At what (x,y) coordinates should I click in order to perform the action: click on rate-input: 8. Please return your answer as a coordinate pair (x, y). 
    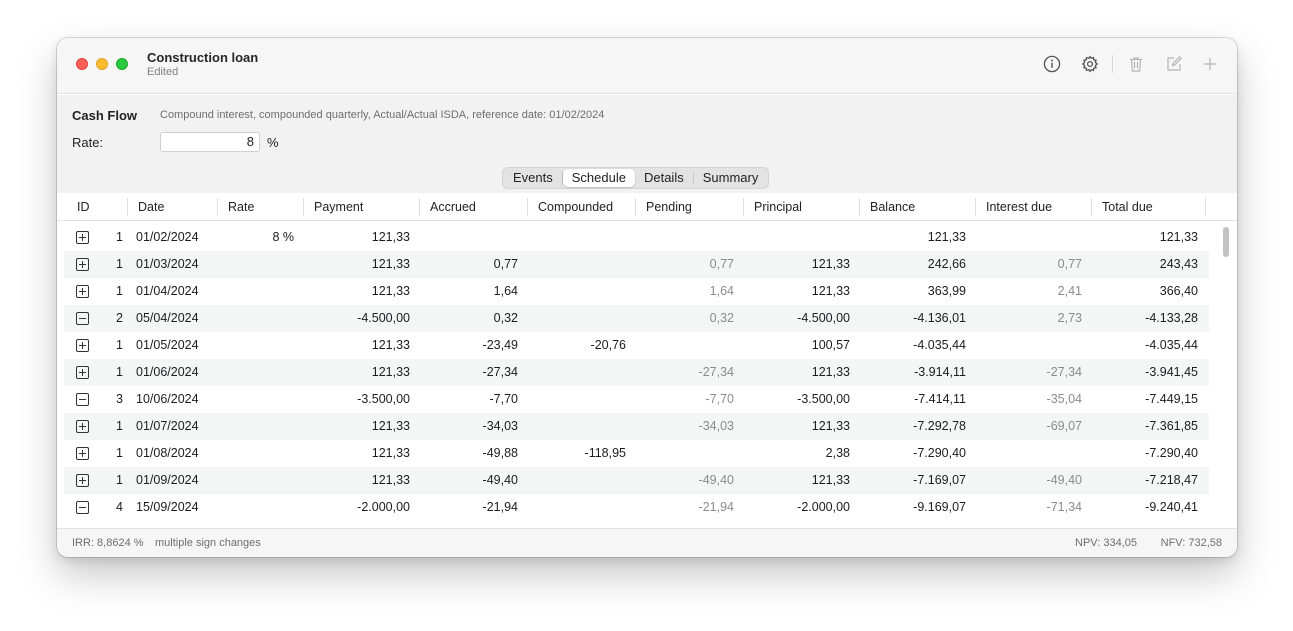
    Looking at the image, I should click on (210, 142).